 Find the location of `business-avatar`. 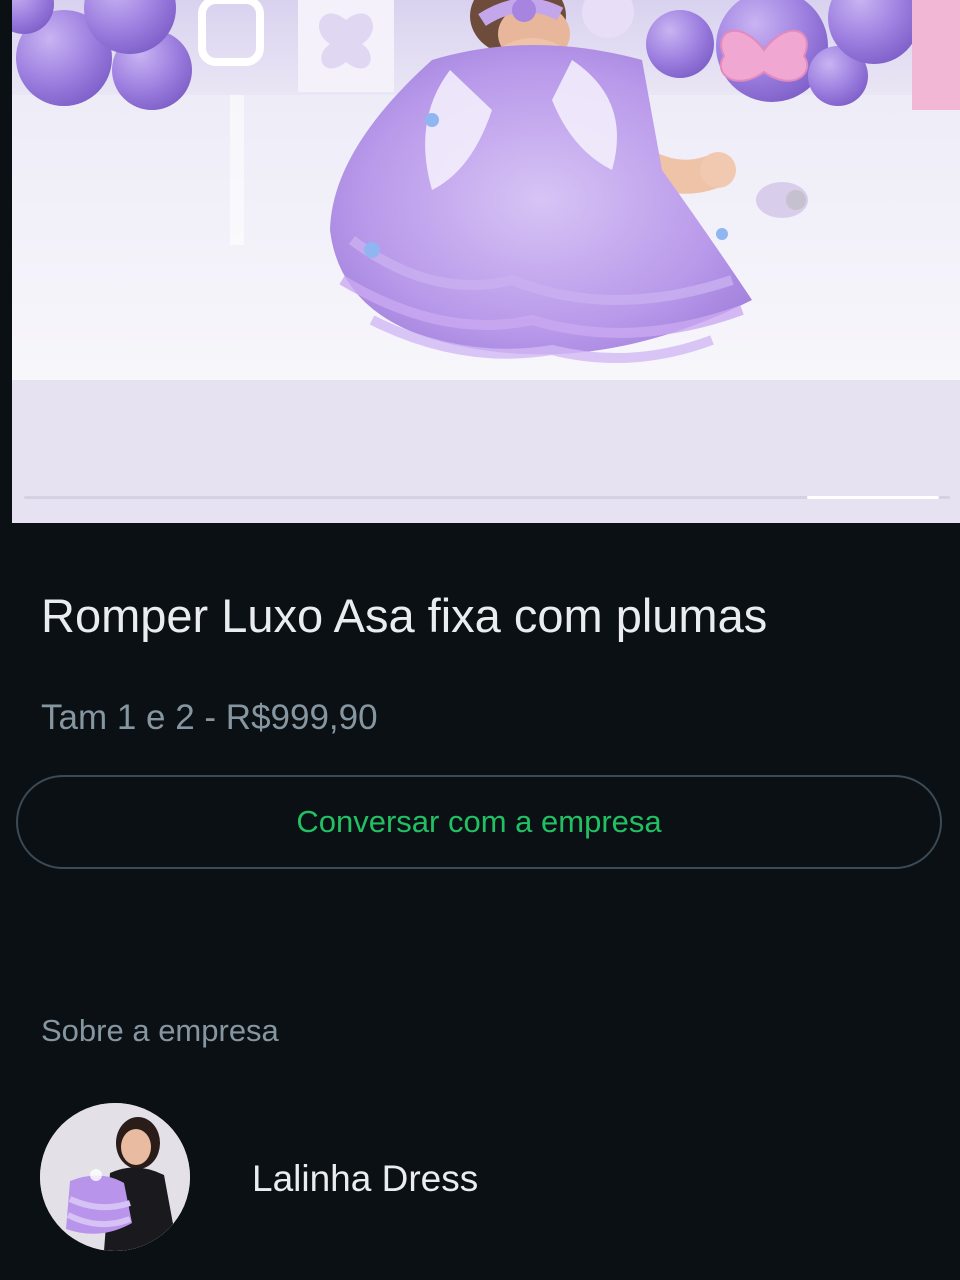

business-avatar is located at coordinates (115, 1177).